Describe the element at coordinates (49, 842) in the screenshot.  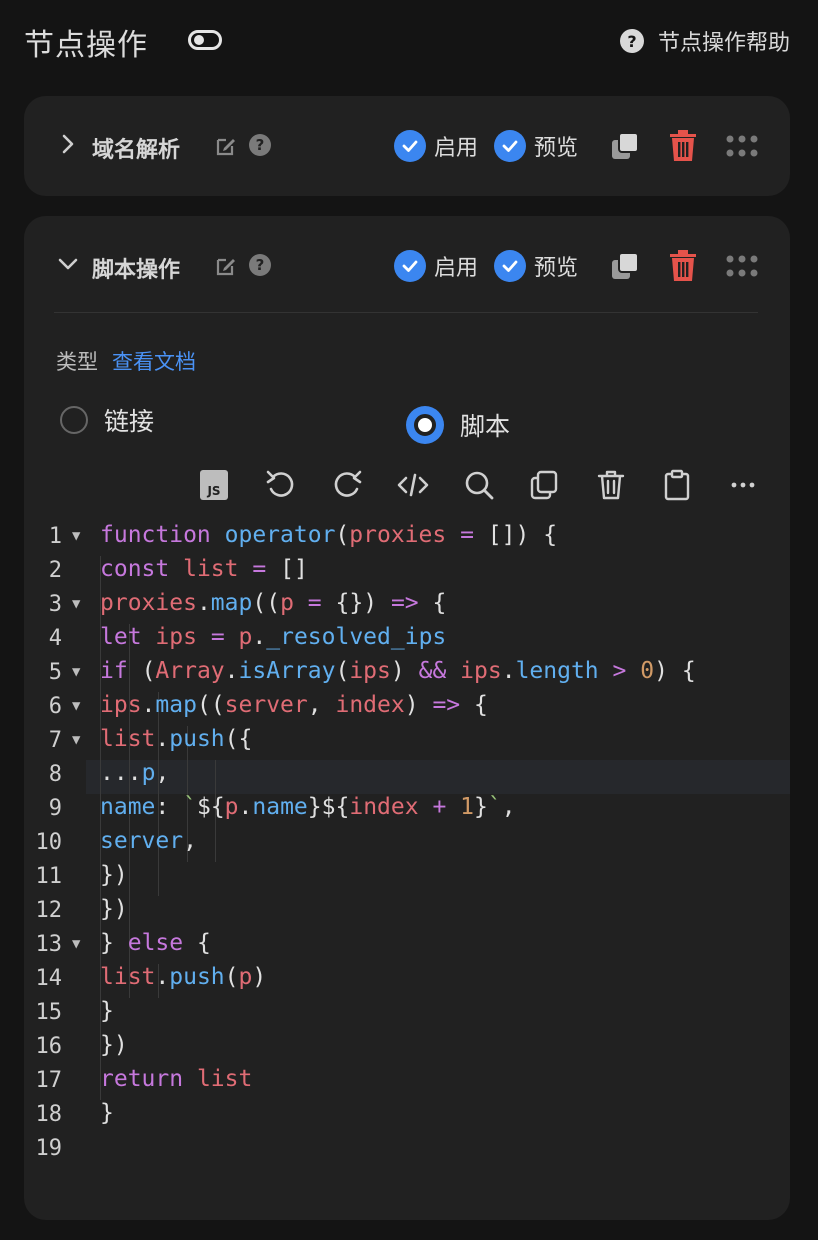
I see `line-number: 10` at that location.